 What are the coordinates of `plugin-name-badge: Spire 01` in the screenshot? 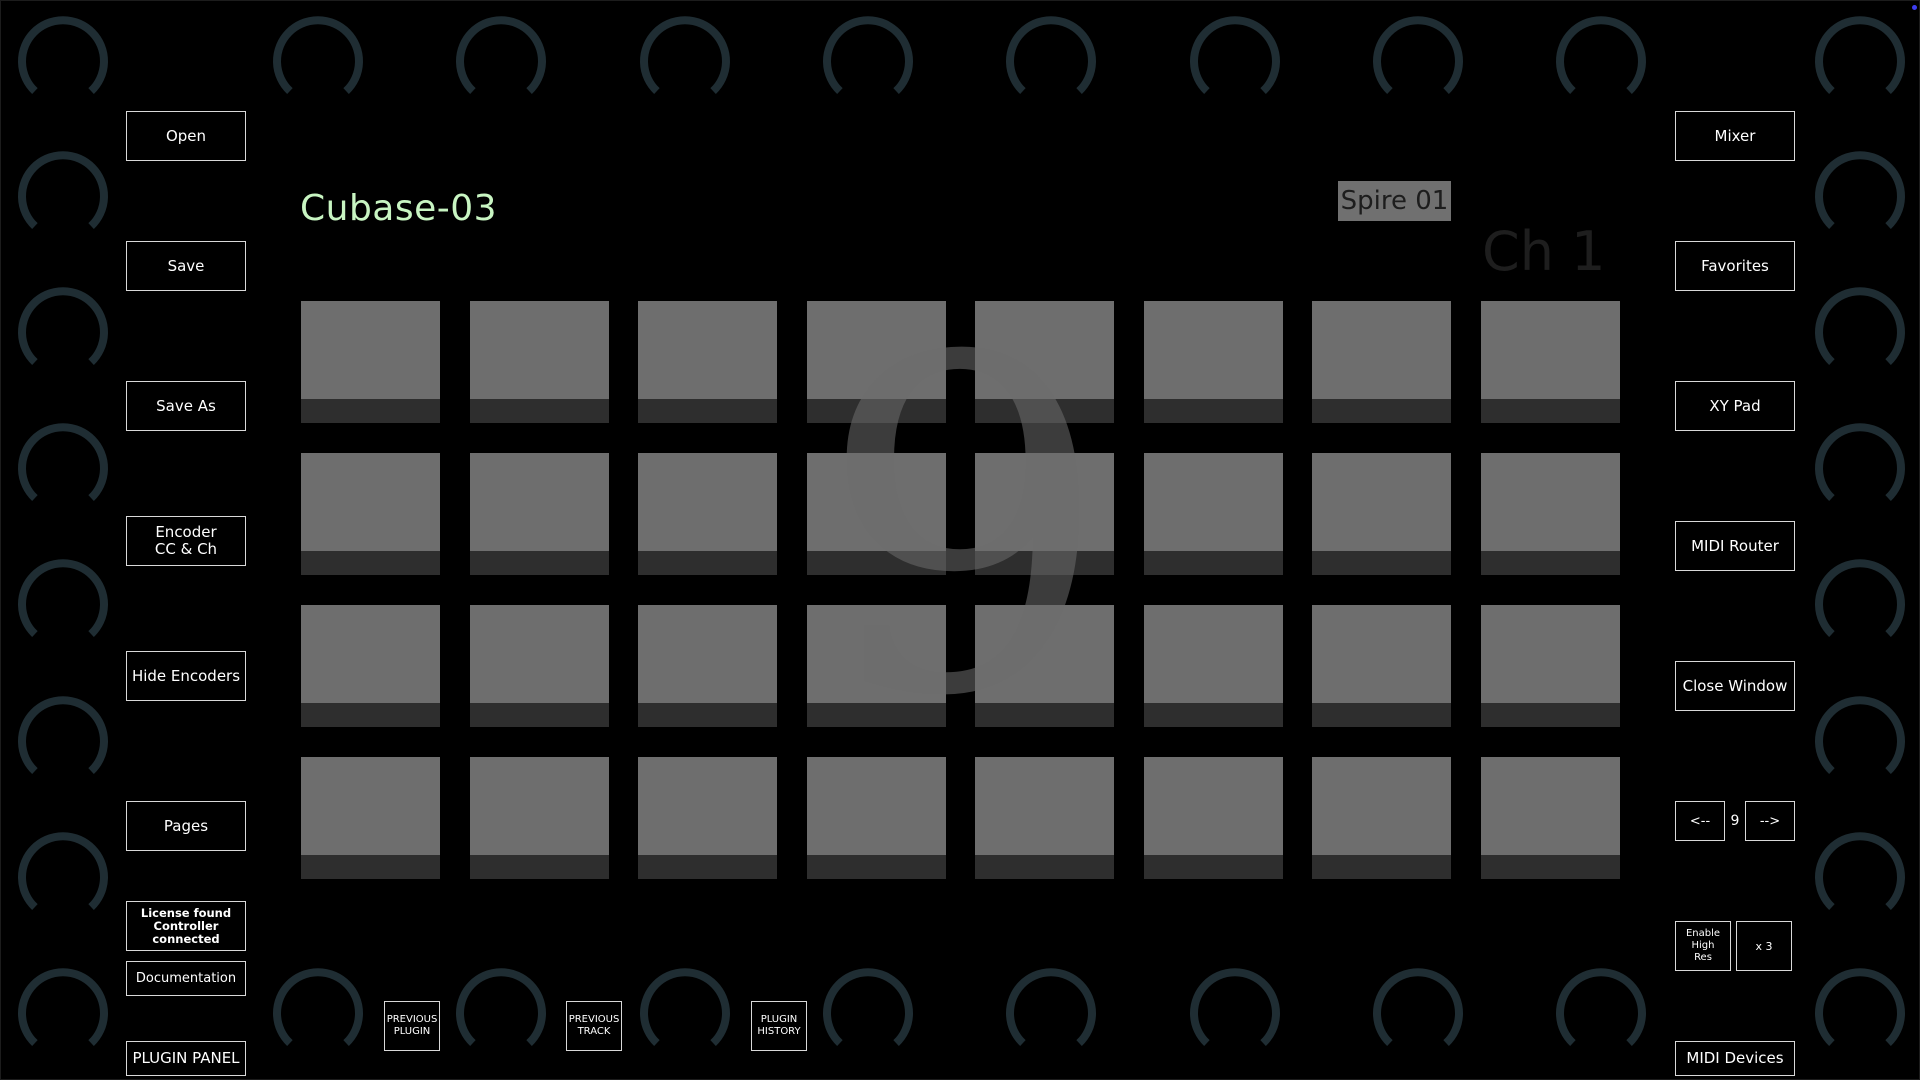 It's located at (1394, 201).